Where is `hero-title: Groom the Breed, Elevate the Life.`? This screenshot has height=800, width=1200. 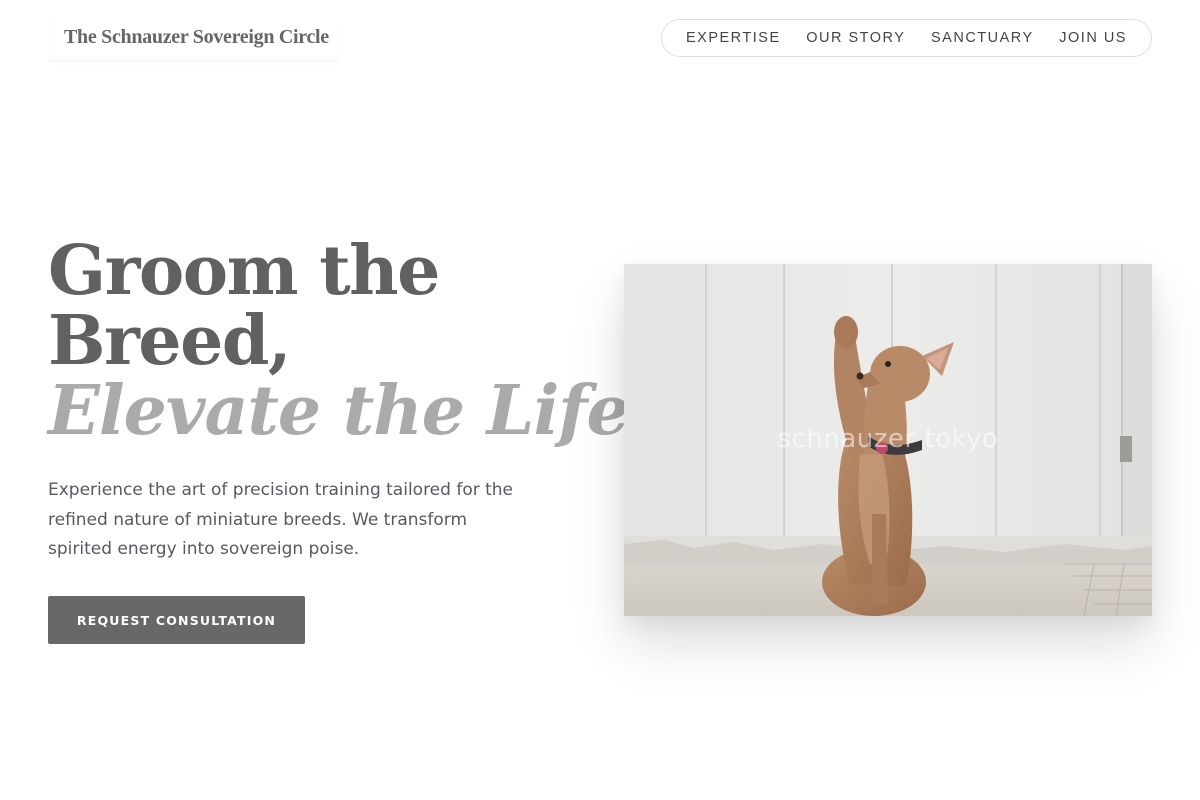 hero-title: Groom the Breed, Elevate the Life. is located at coordinates (350, 341).